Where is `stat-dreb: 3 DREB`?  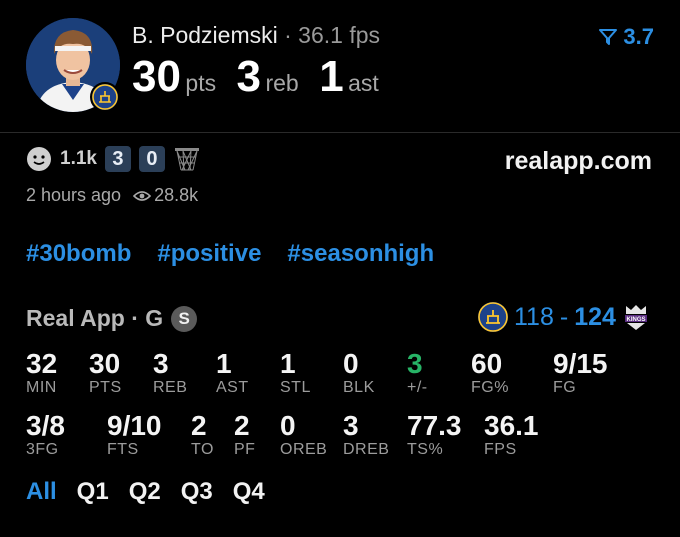 stat-dreb: 3 DREB is located at coordinates (366, 435).